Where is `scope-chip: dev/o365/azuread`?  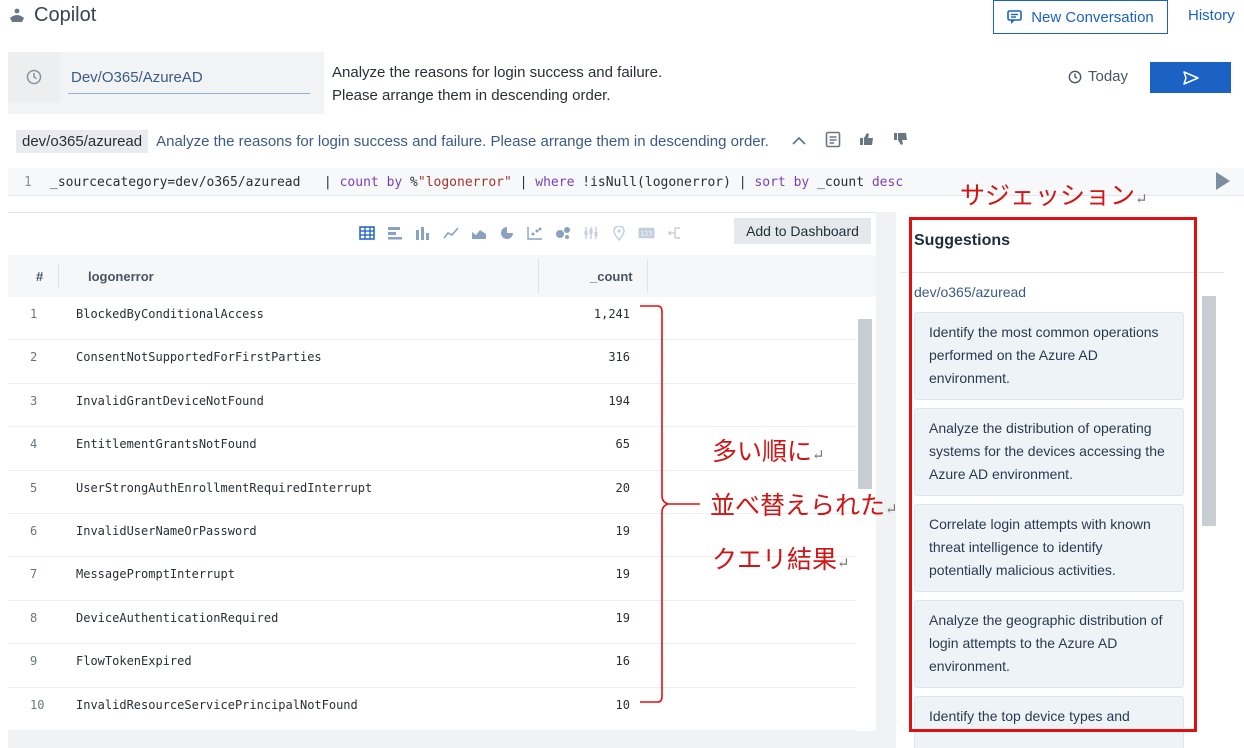
scope-chip: dev/o365/azuread is located at coordinates (82, 141).